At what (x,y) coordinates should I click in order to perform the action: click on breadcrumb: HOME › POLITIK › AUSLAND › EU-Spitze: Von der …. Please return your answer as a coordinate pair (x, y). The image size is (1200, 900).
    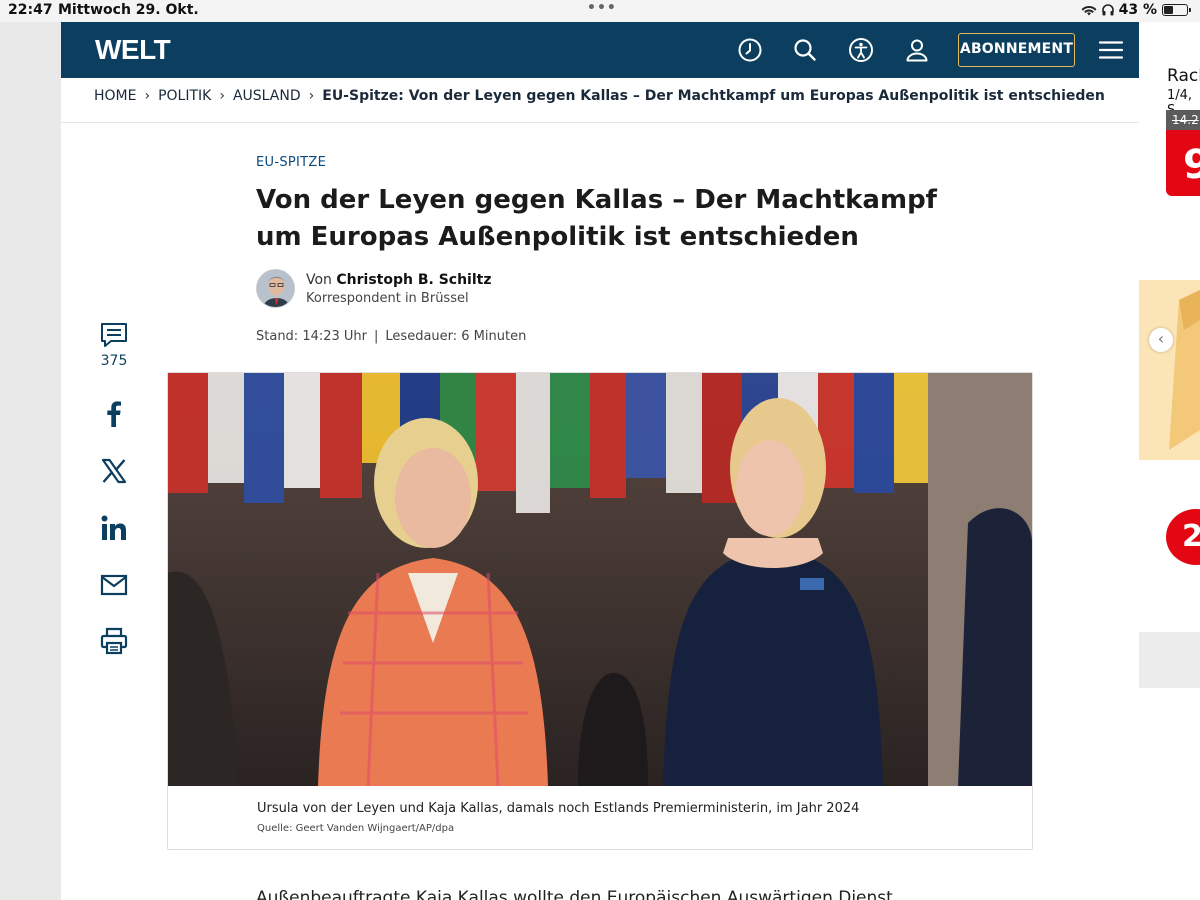
    Looking at the image, I should click on (599, 96).